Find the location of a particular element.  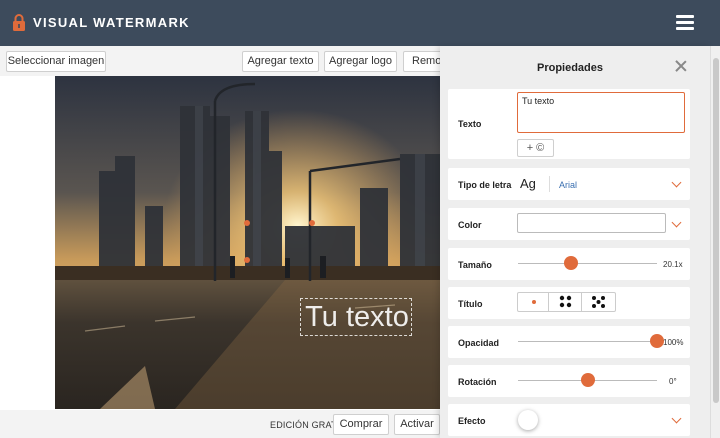

watermark-box: Tu texto is located at coordinates (356, 317).